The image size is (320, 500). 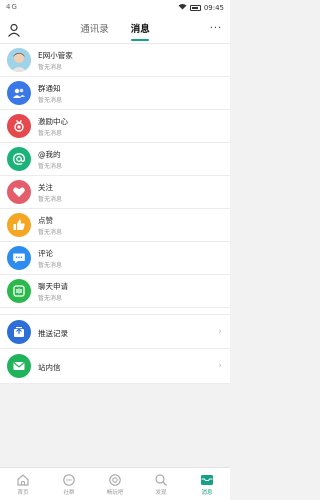 What do you see at coordinates (115, 8) in the screenshot?
I see `status-bar: 4G 09:45` at bounding box center [115, 8].